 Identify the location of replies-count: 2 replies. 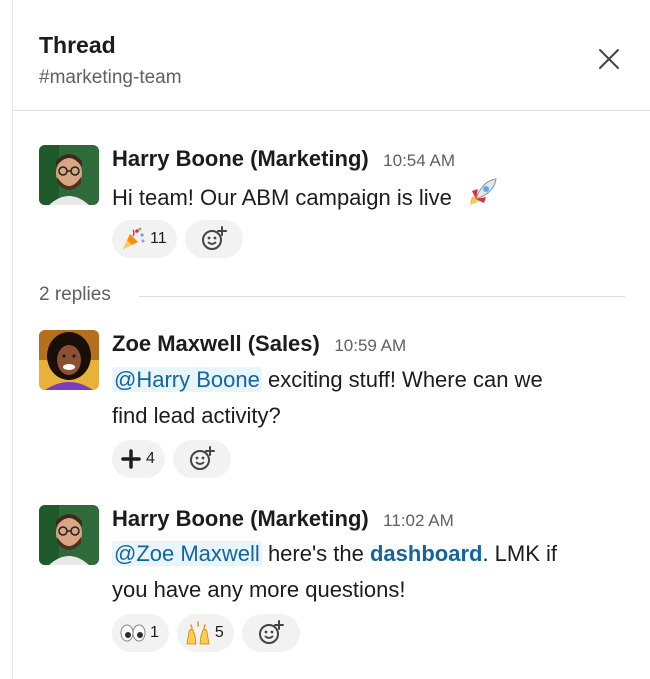
(75, 294).